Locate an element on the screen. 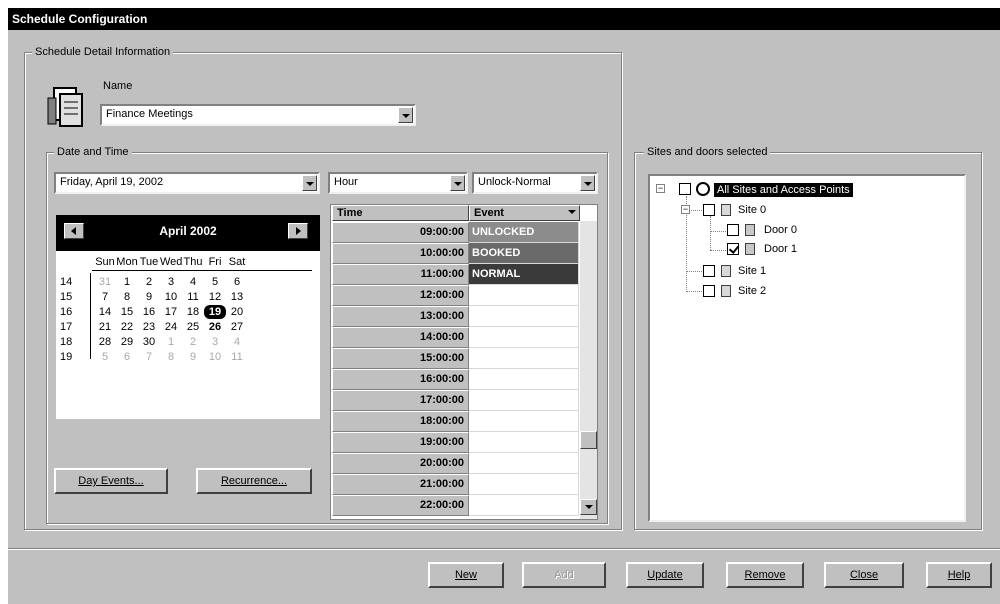  site2-checkbox is located at coordinates (709, 291).